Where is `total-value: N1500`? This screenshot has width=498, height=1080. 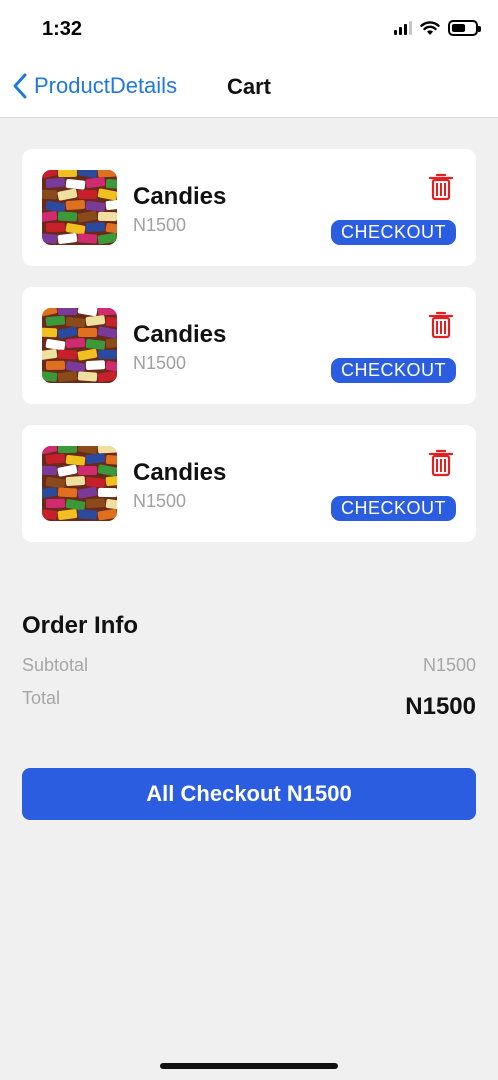 total-value: N1500 is located at coordinates (440, 706).